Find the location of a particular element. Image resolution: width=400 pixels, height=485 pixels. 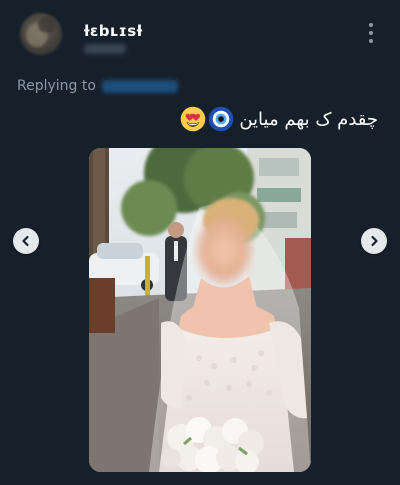

carousel-next-button is located at coordinates (374, 241).